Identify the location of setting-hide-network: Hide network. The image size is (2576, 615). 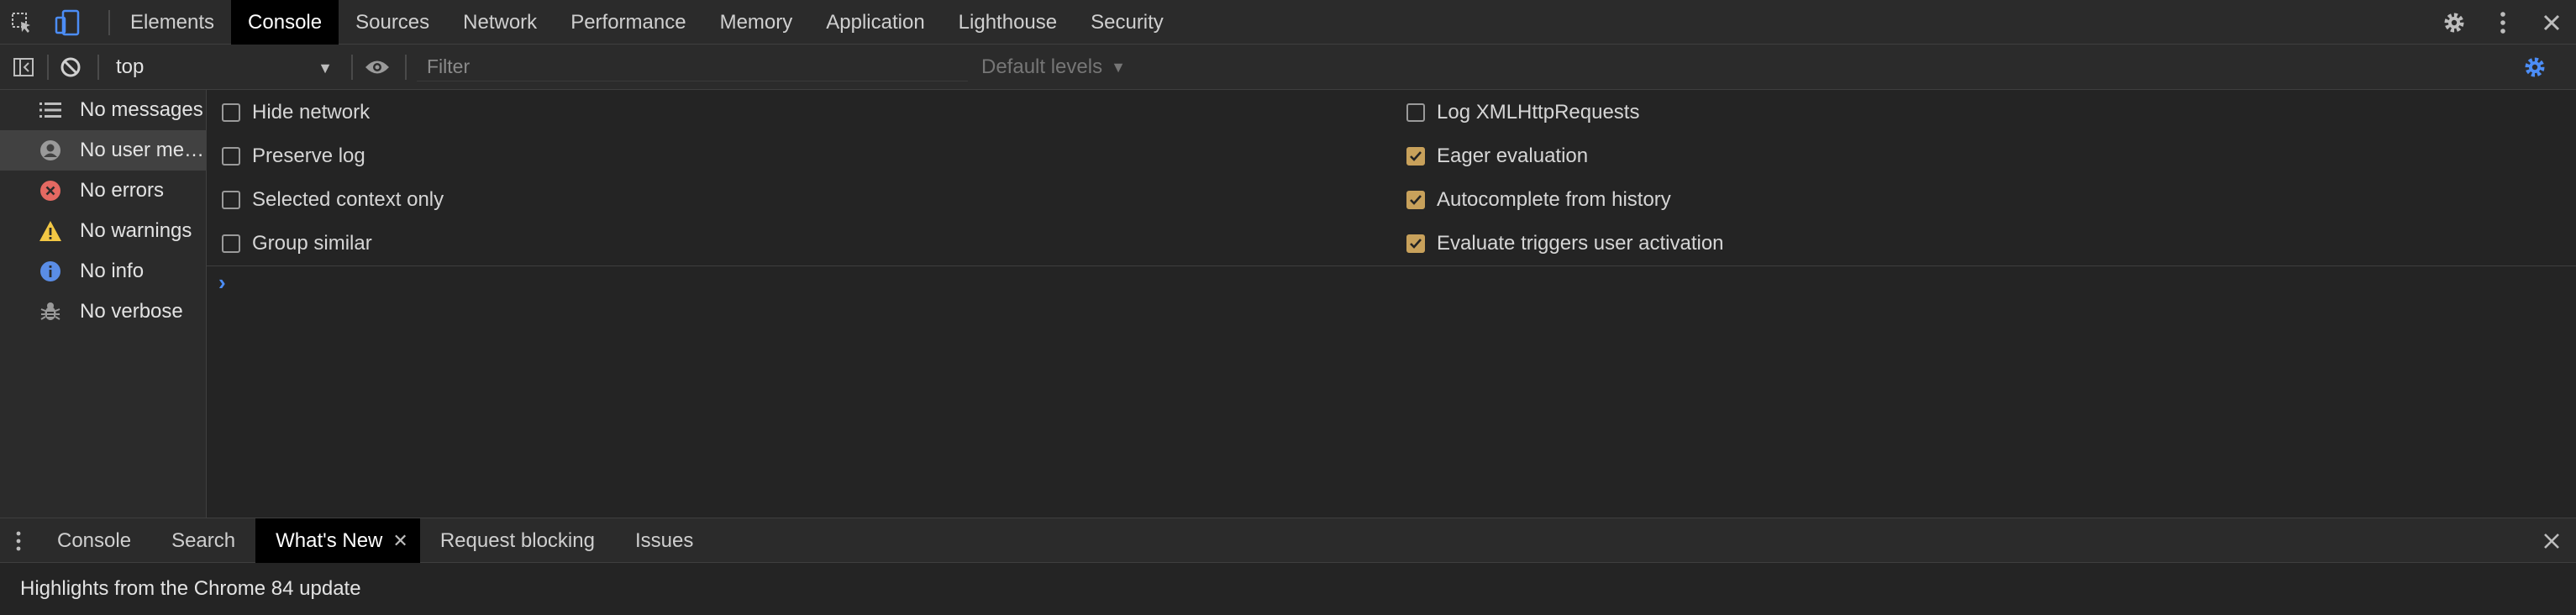
(296, 112).